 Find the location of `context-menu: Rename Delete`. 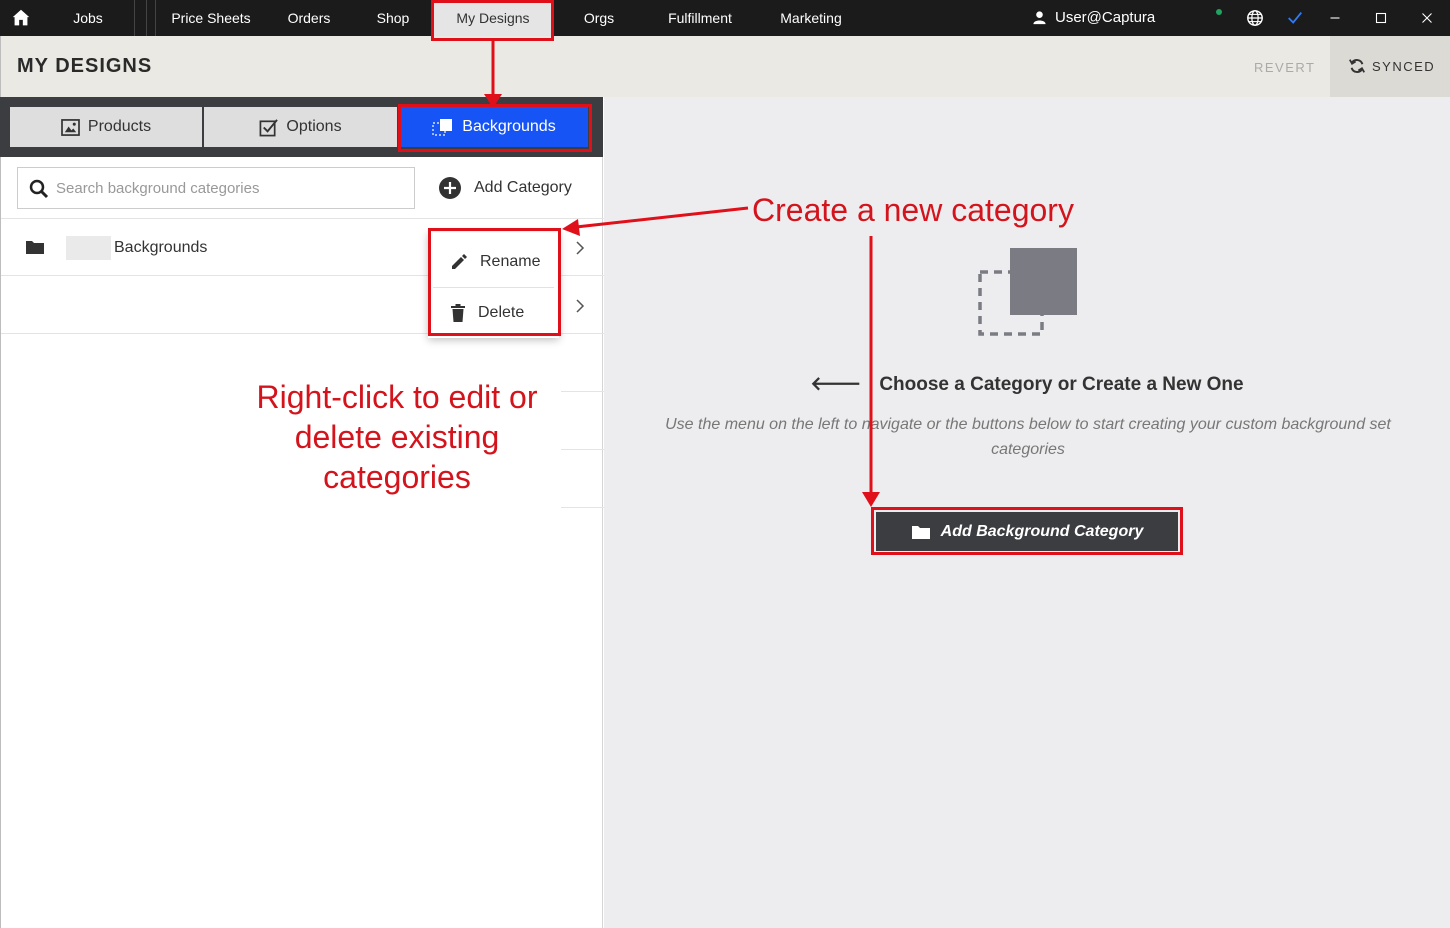

context-menu: Rename Delete is located at coordinates (493, 285).